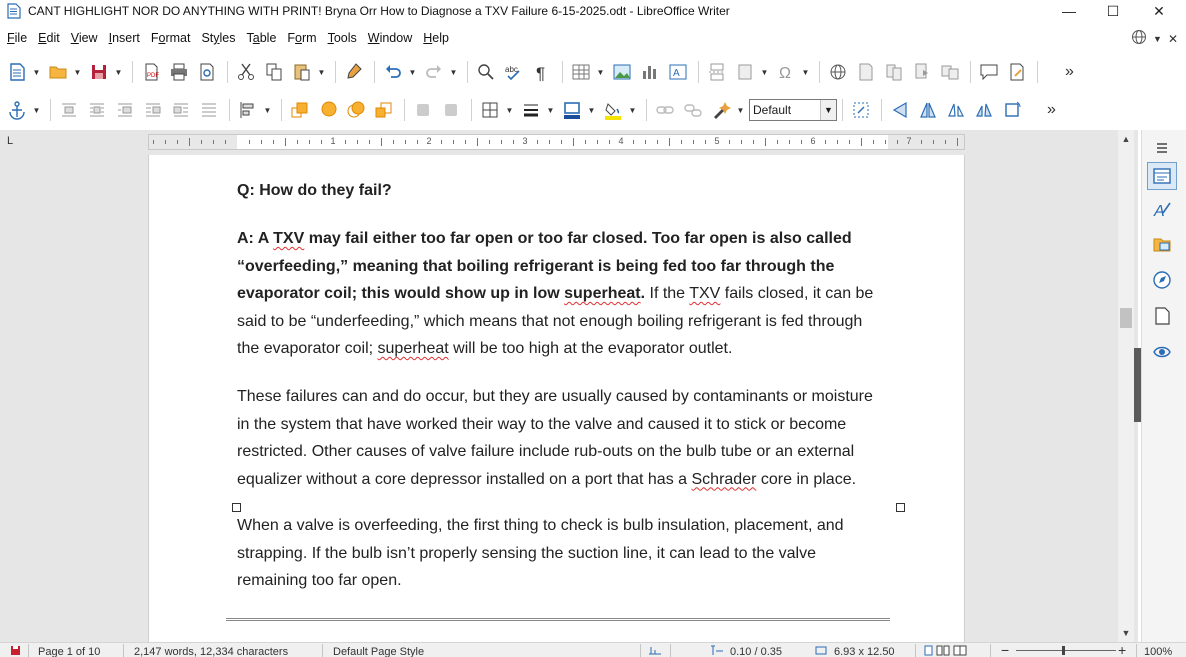 The height and width of the screenshot is (657, 1186). Describe the element at coordinates (58, 72) in the screenshot. I see `open-folder-icon` at that location.